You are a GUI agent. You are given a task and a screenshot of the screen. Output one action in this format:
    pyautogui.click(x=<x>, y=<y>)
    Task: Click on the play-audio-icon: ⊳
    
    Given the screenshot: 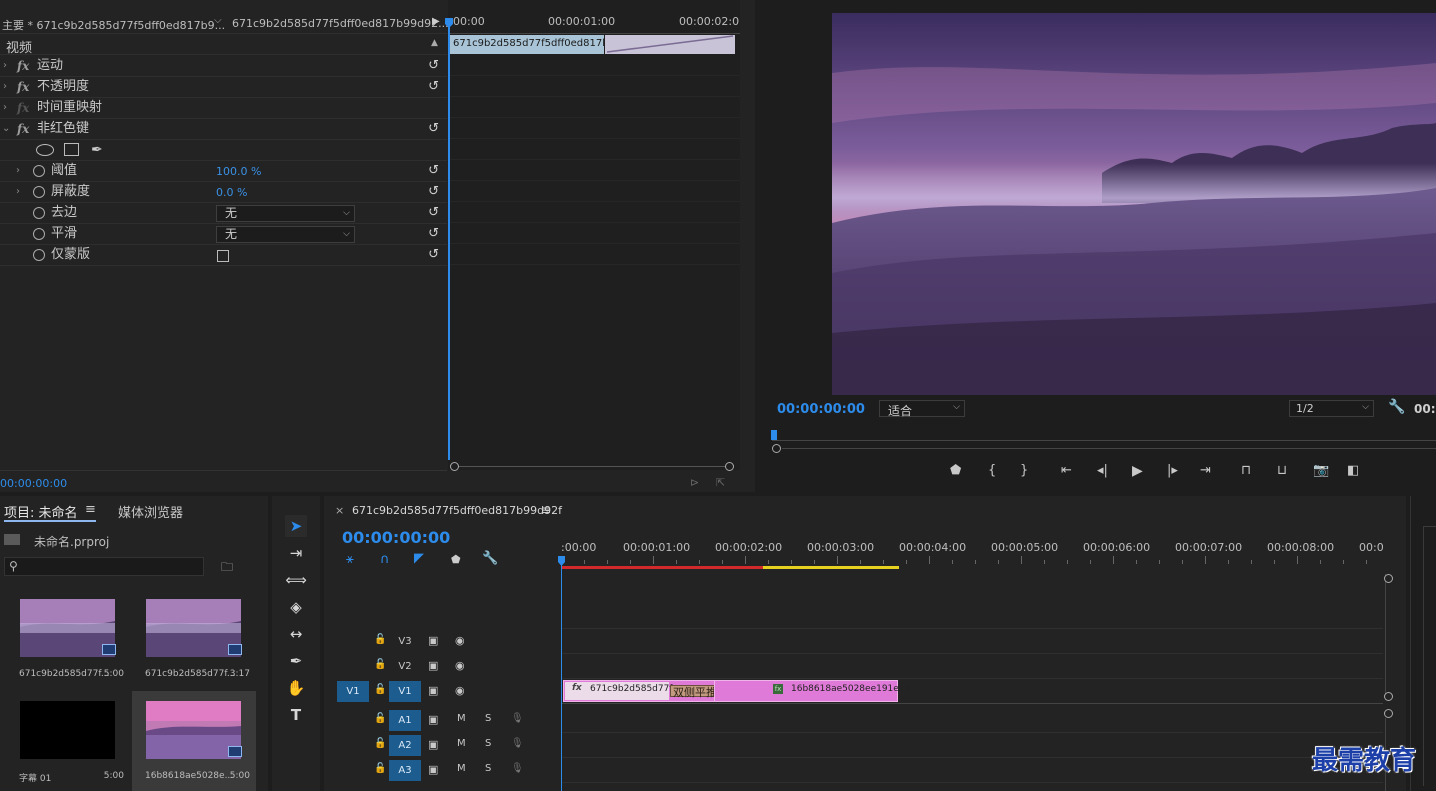 What is the action you would take?
    pyautogui.click(x=694, y=482)
    